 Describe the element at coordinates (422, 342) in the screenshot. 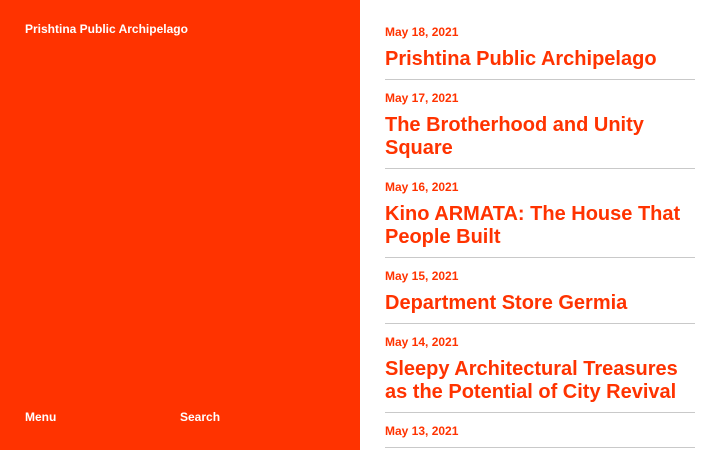

I see `post-date: May 14, 2021` at that location.